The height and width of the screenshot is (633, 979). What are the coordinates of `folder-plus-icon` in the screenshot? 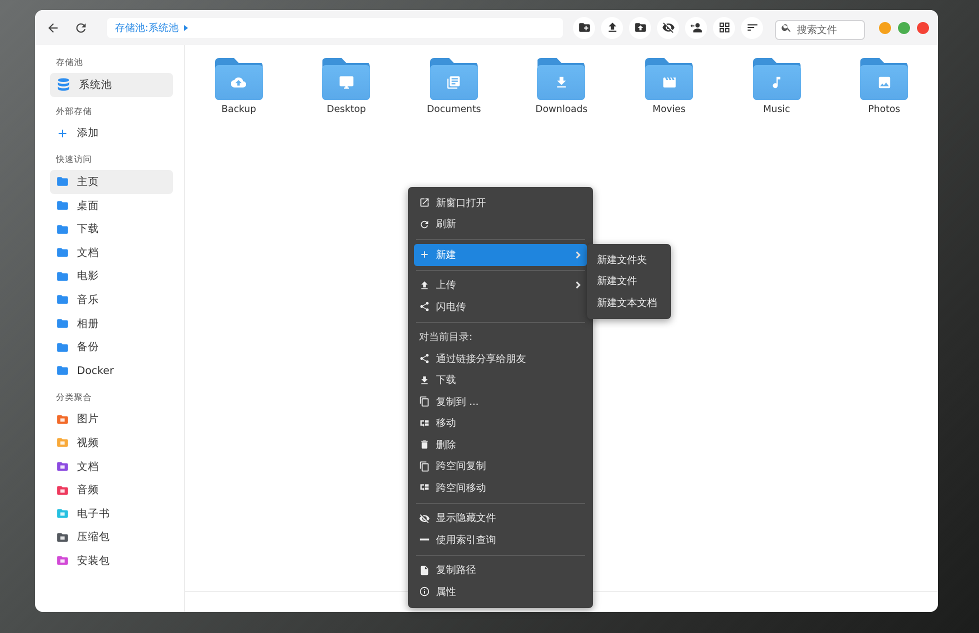 It's located at (584, 27).